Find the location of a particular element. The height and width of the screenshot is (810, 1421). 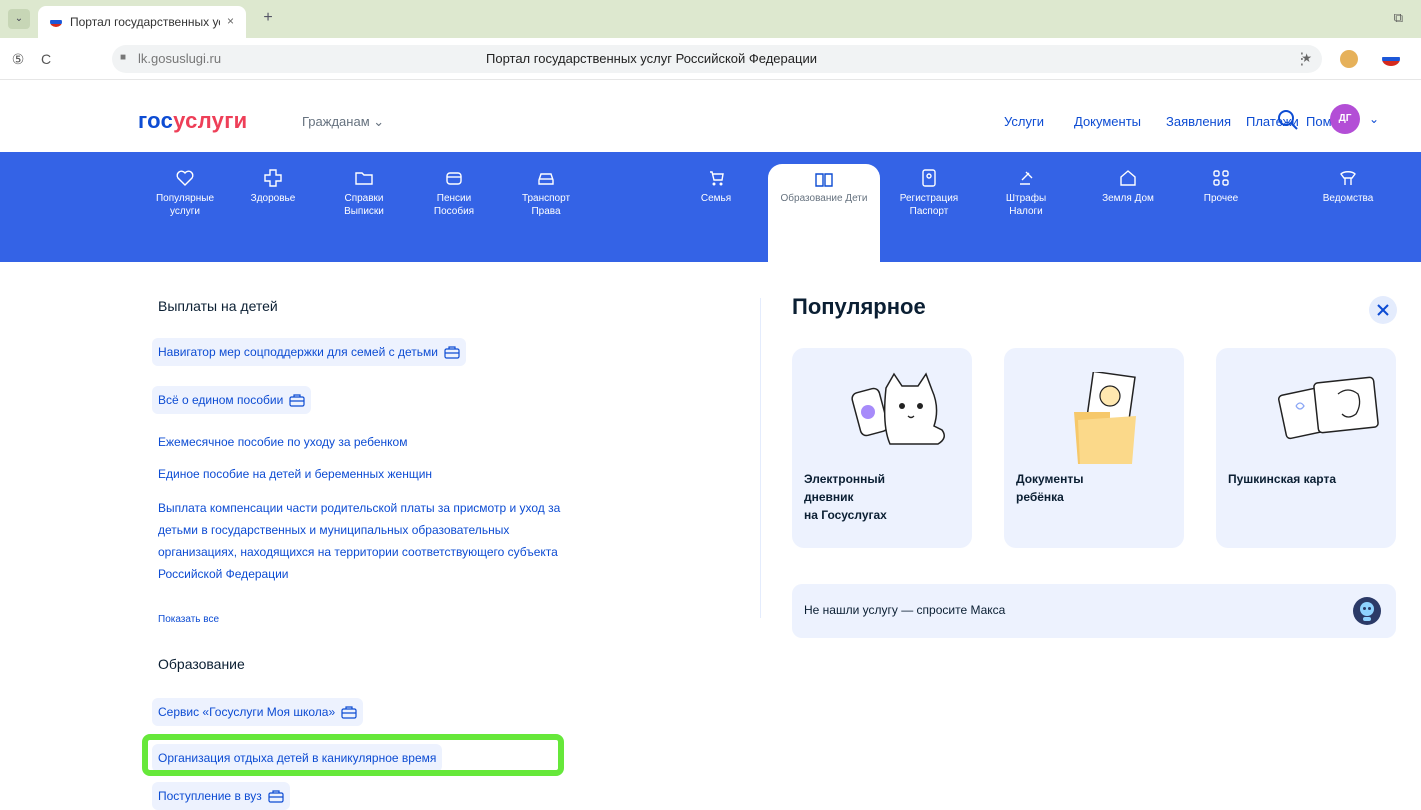

category-label: Штрафы Налоги is located at coordinates (1026, 205).